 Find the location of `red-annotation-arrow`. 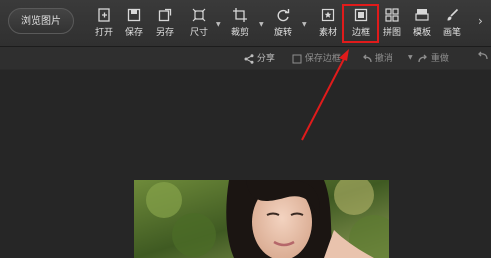

red-annotation-arrow is located at coordinates (325, 95).